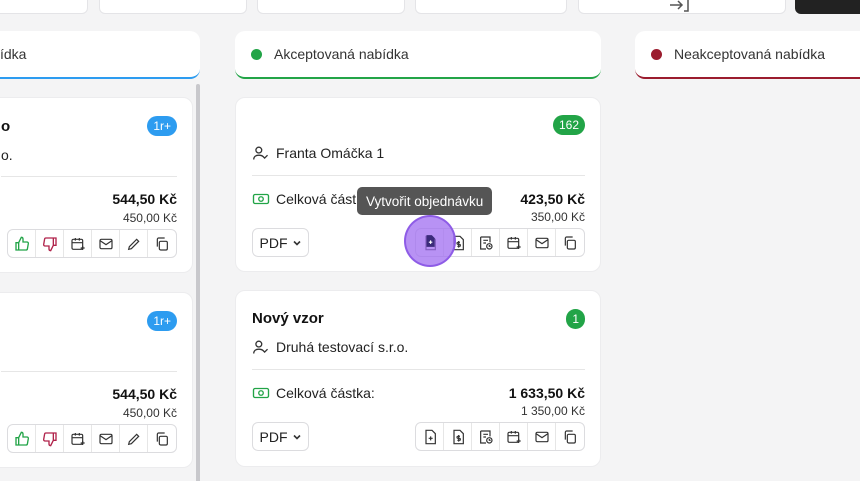 This screenshot has height=481, width=860. I want to click on invoice-button, so click(458, 436).